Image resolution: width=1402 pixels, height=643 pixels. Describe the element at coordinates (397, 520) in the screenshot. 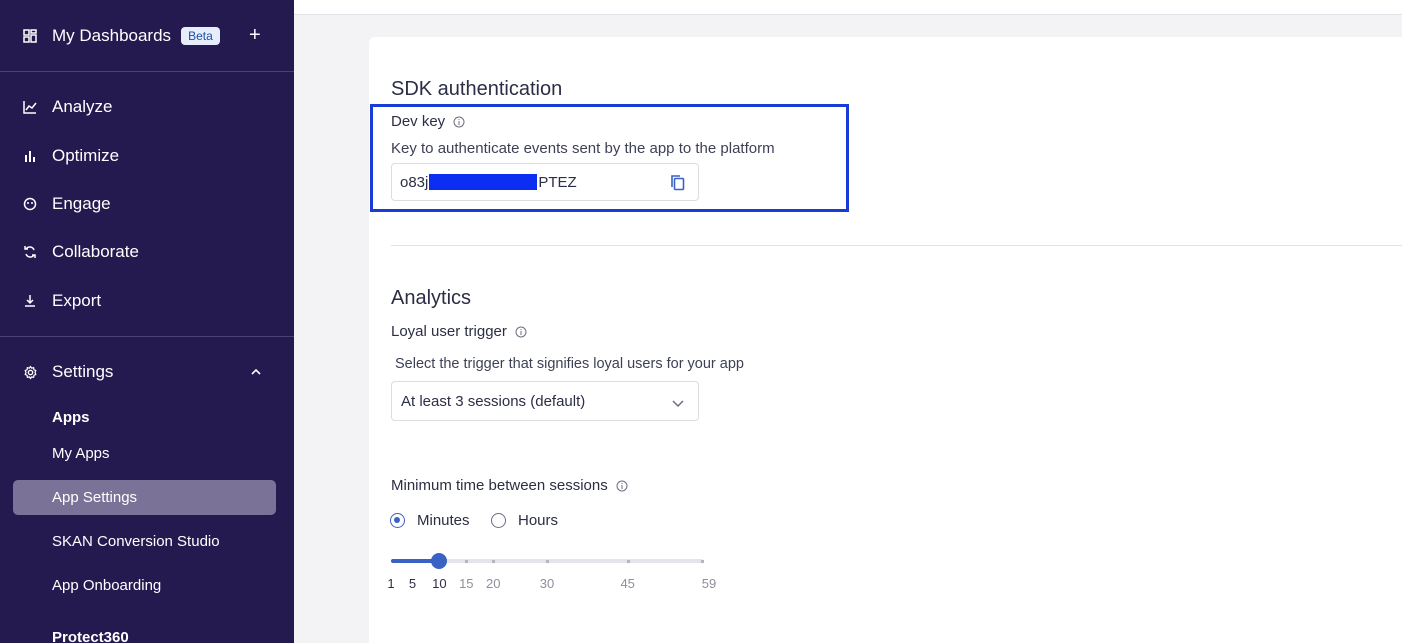

I see `radio-minutes-indicator` at that location.